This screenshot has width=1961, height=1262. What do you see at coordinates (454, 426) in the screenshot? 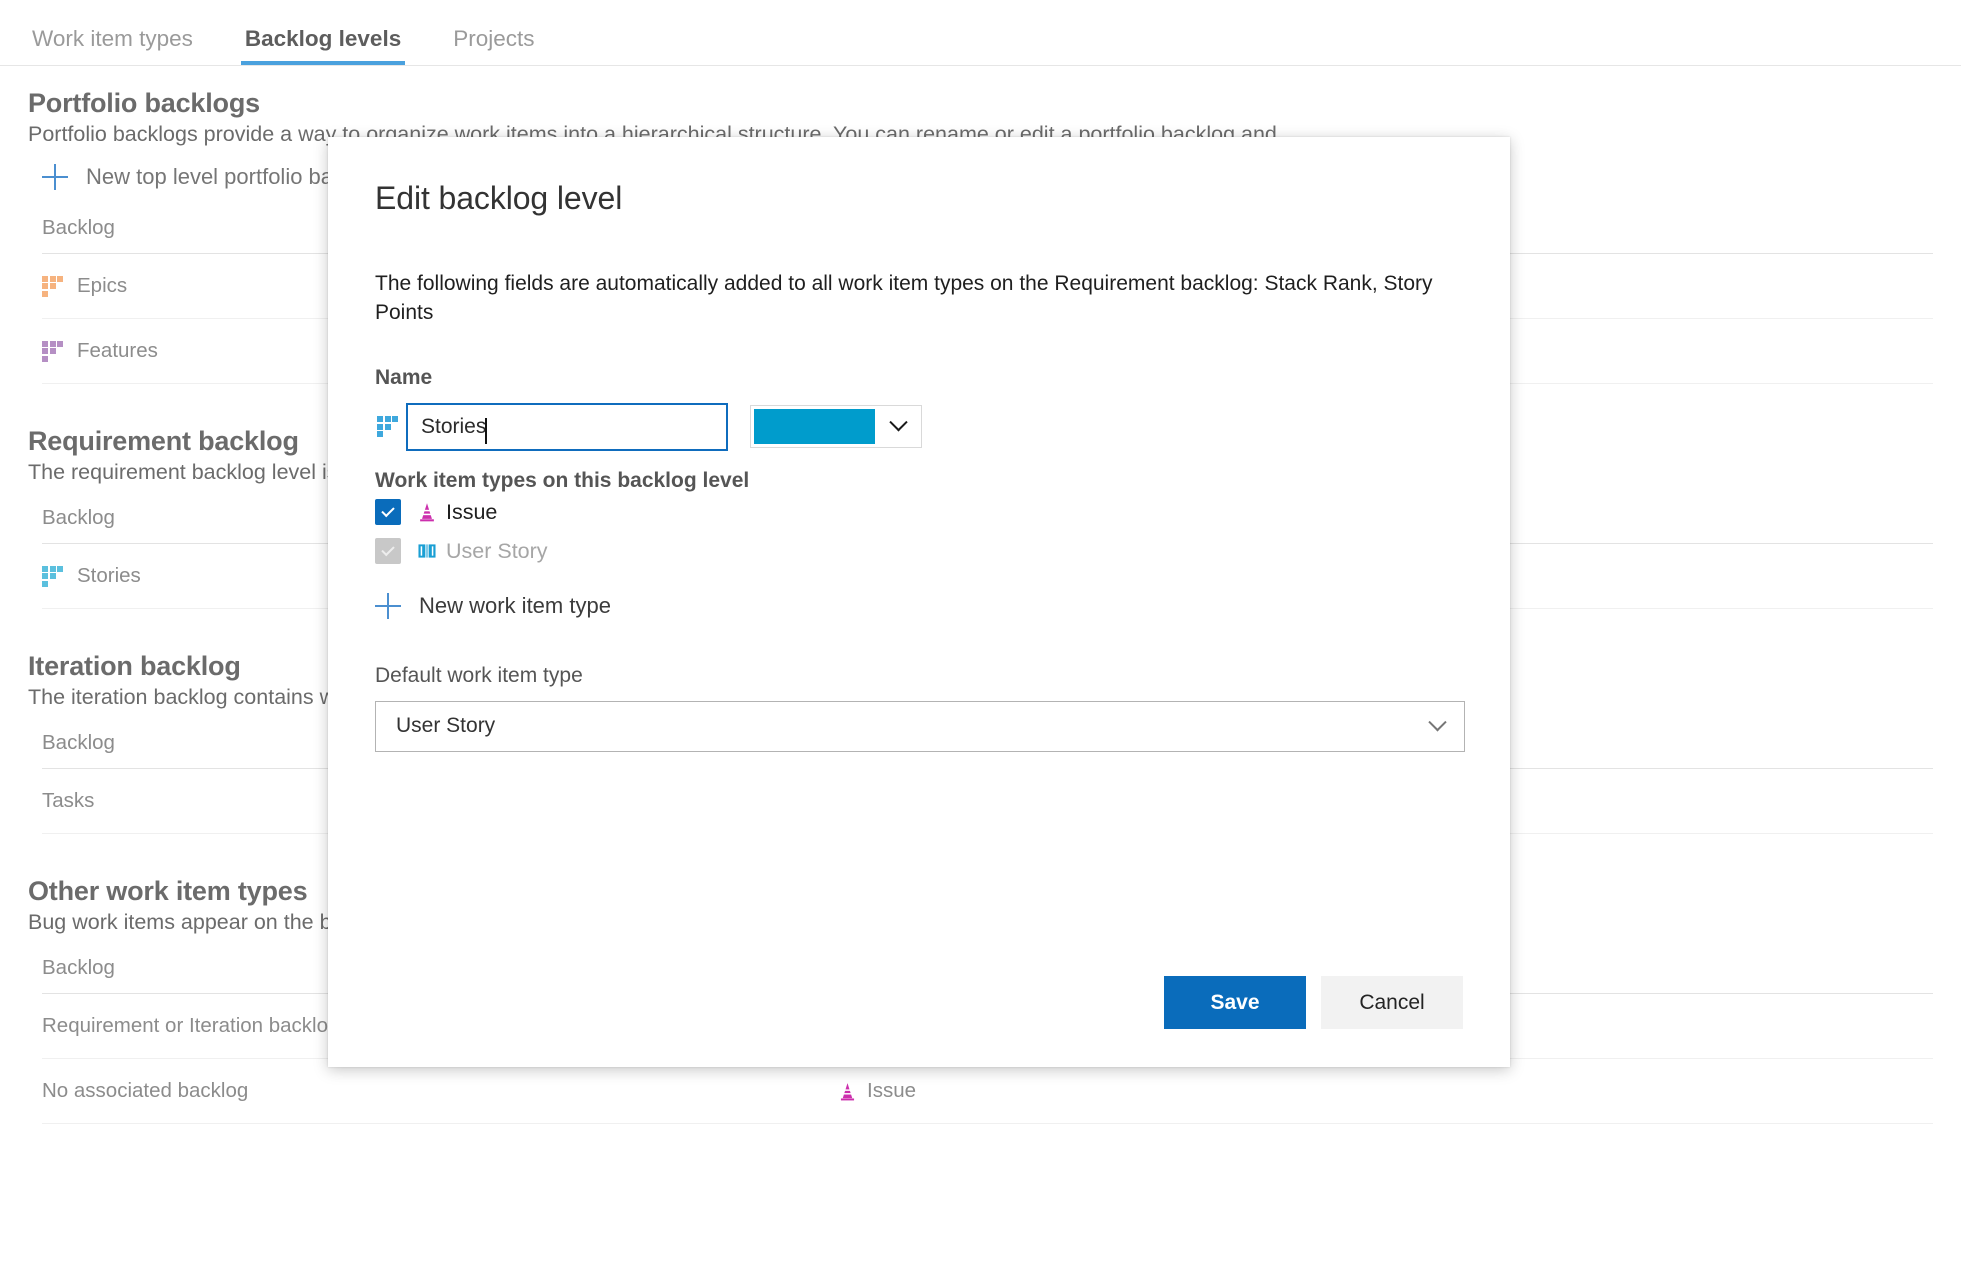
I see `name-input-value: Stories` at bounding box center [454, 426].